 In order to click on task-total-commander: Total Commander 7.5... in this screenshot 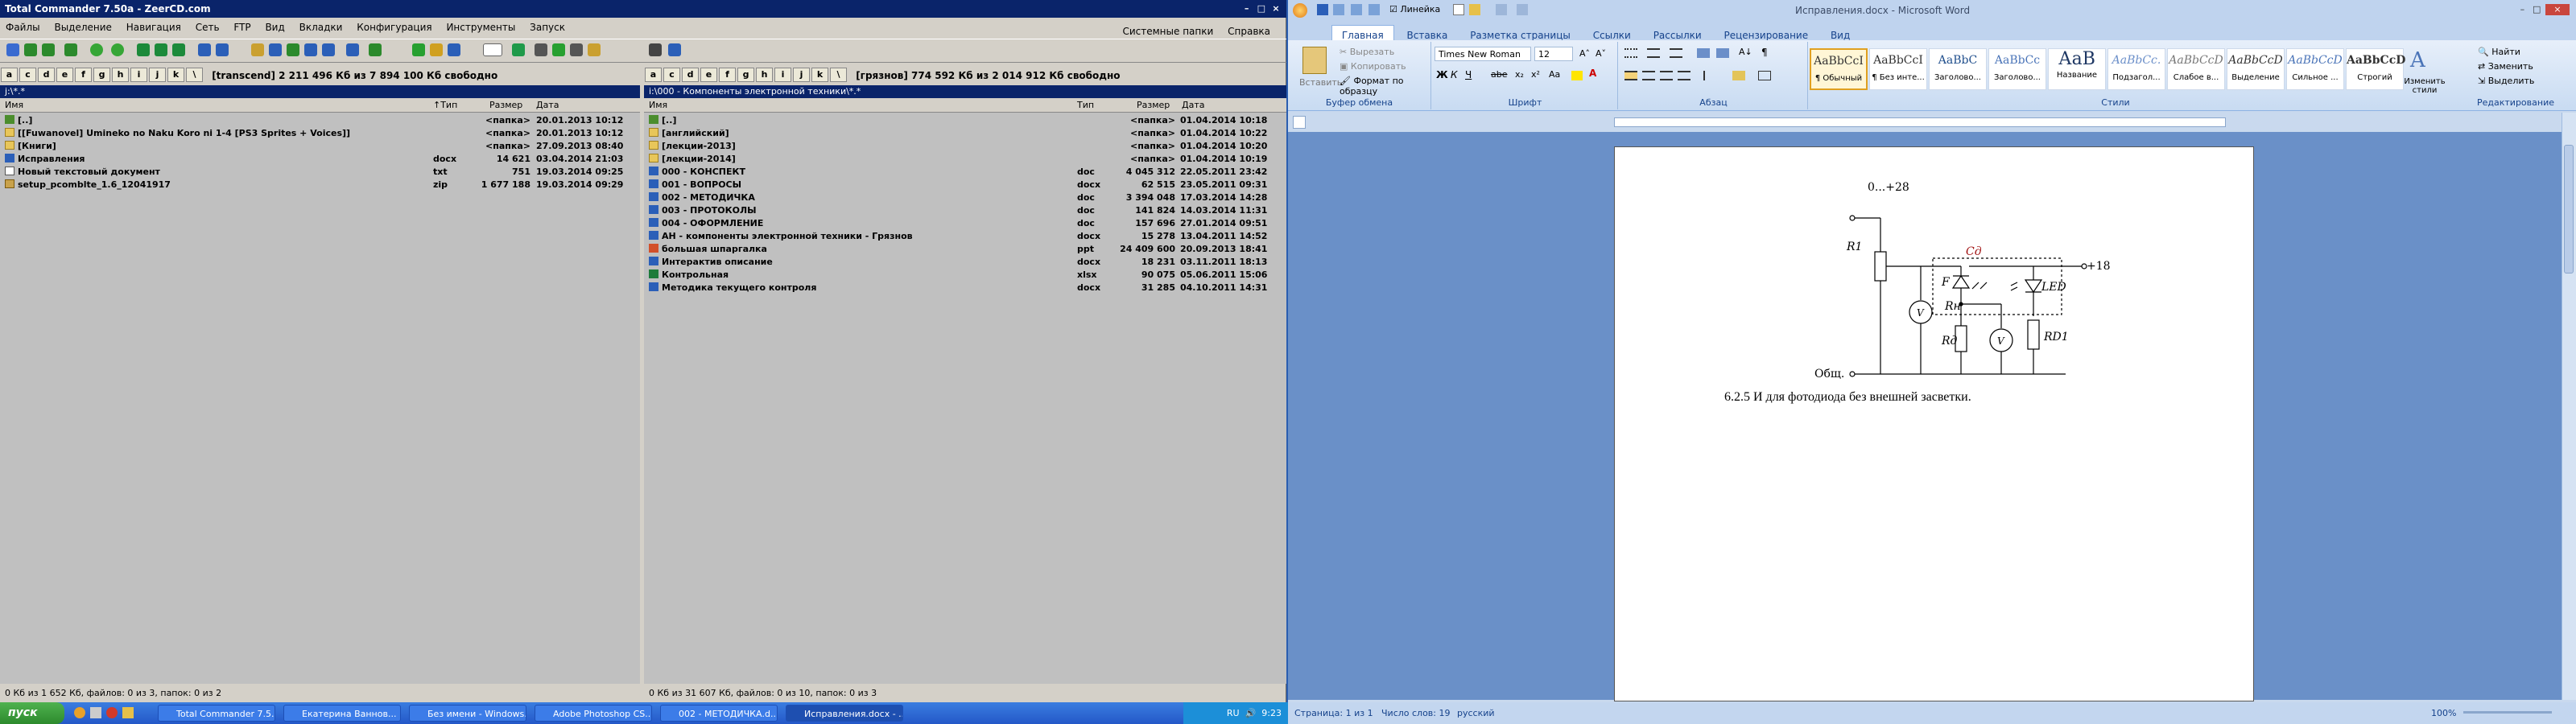, I will do `click(216, 713)`.